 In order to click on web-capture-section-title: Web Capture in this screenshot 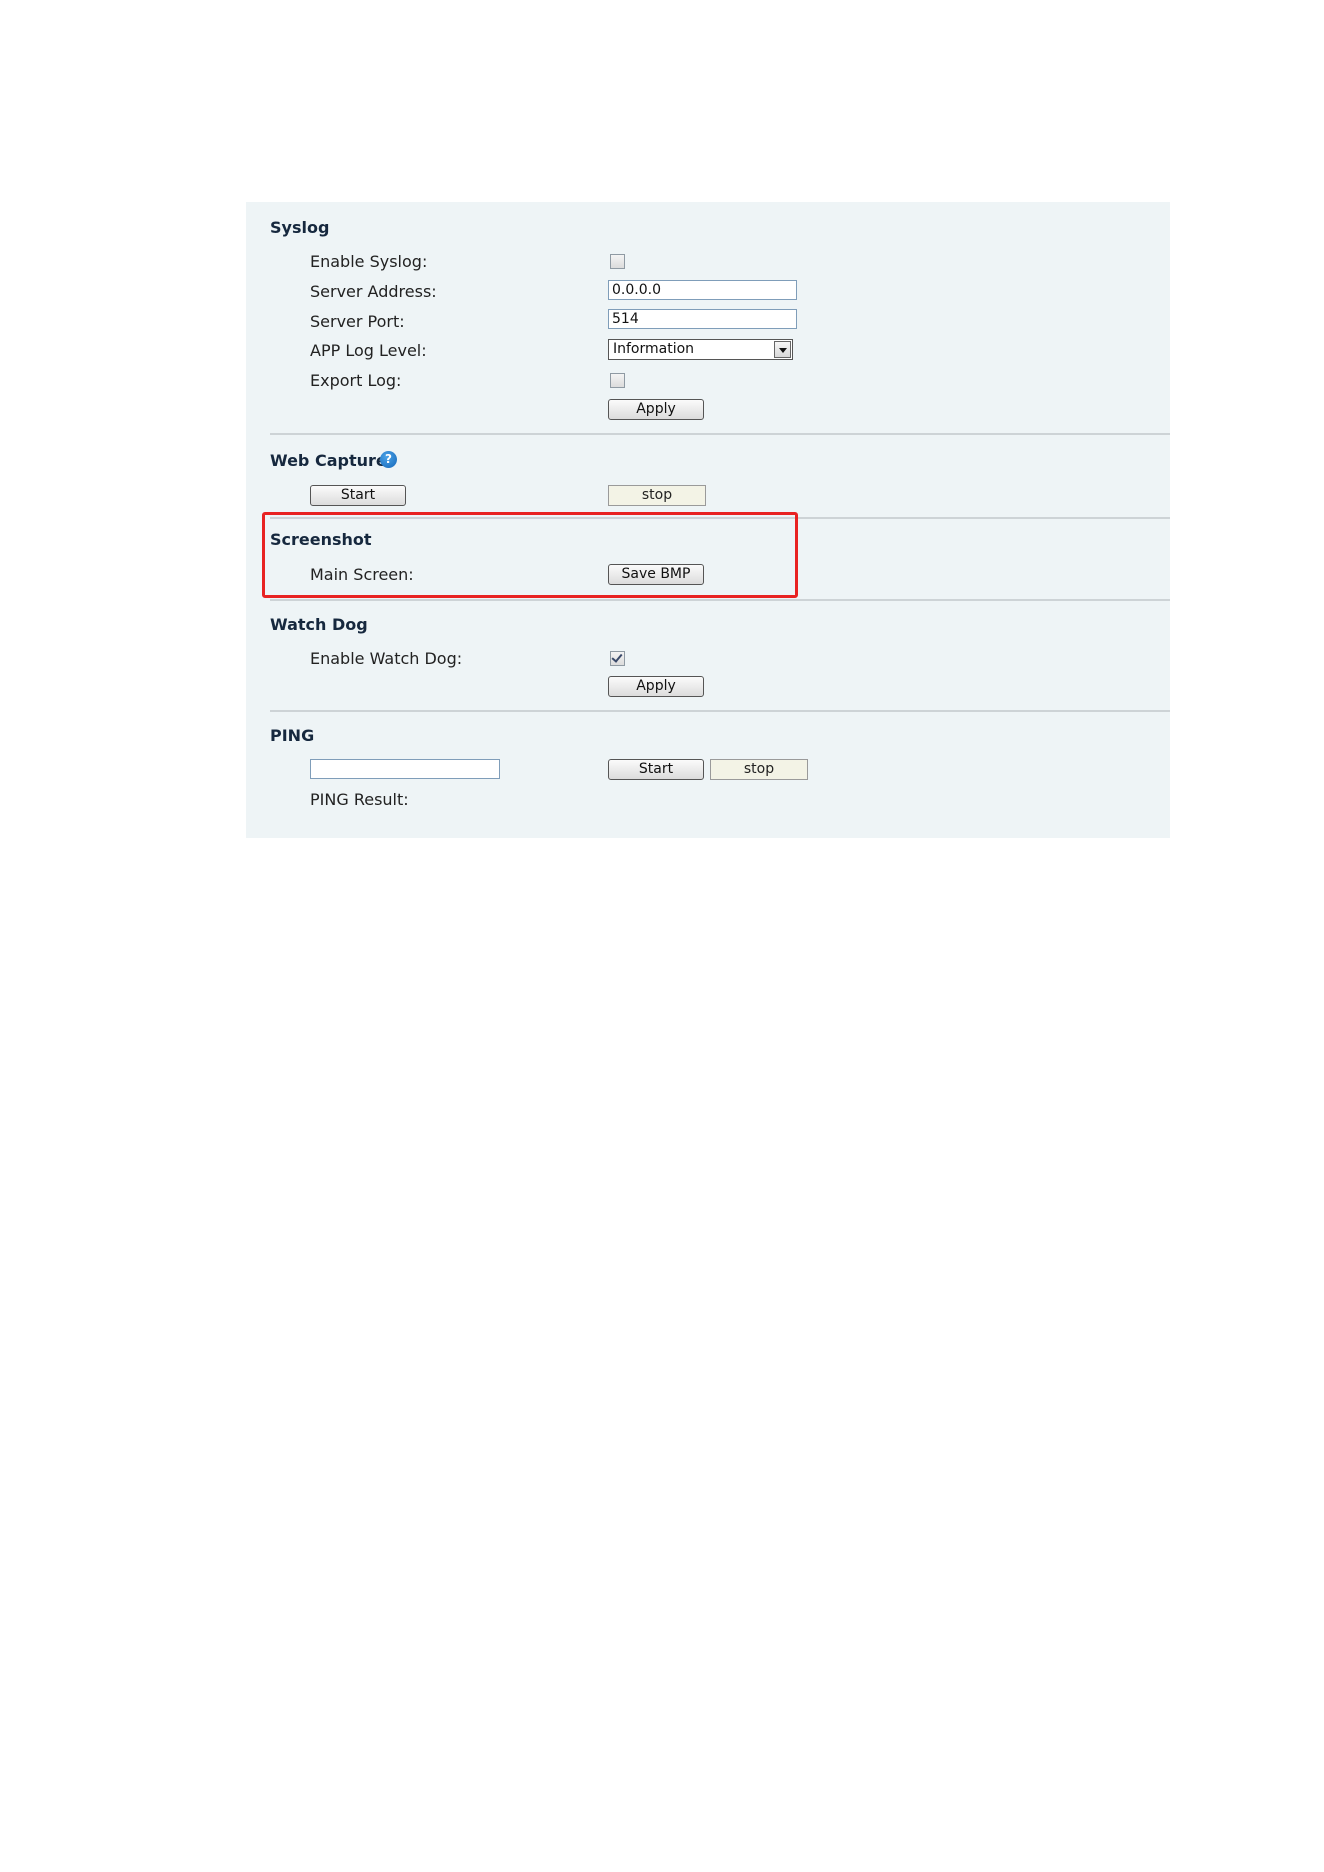, I will do `click(328, 460)`.